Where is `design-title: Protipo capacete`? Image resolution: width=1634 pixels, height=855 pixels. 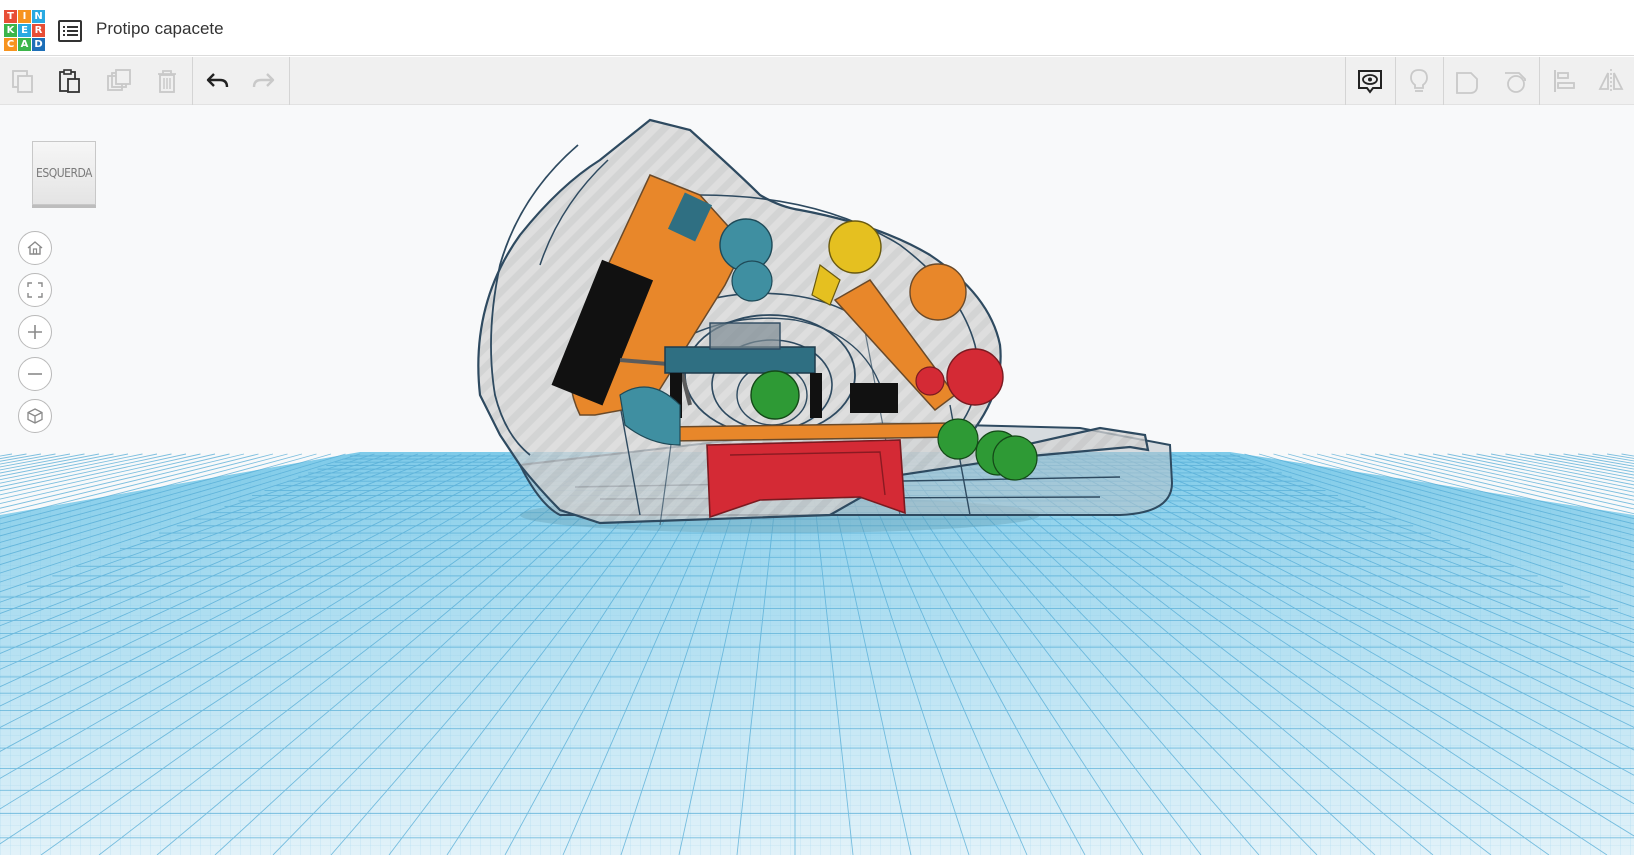
design-title: Protipo capacete is located at coordinates (160, 29).